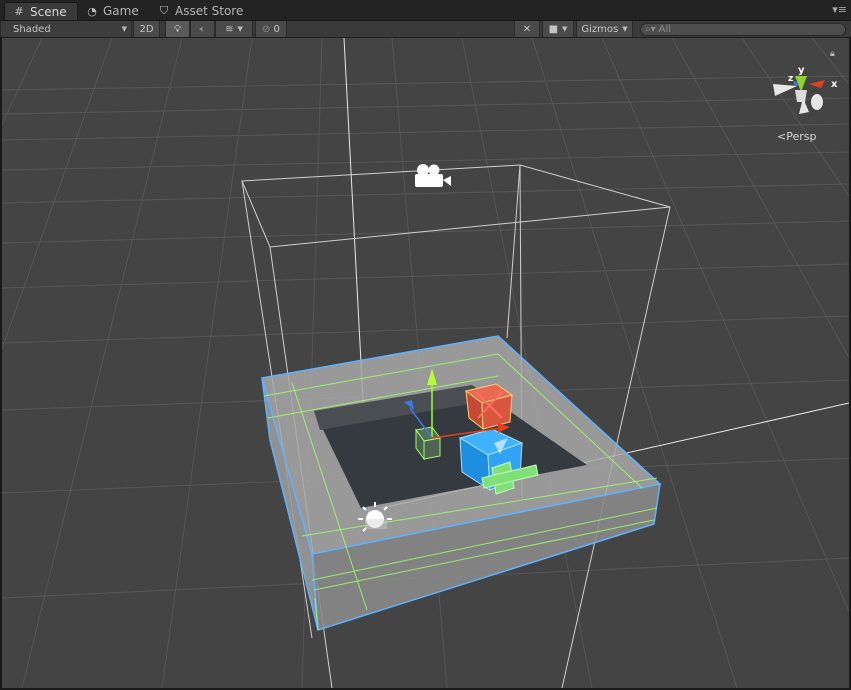 Image resolution: width=851 pixels, height=690 pixels. What do you see at coordinates (650, 29) in the screenshot?
I see `search-icon: ⌕▾` at bounding box center [650, 29].